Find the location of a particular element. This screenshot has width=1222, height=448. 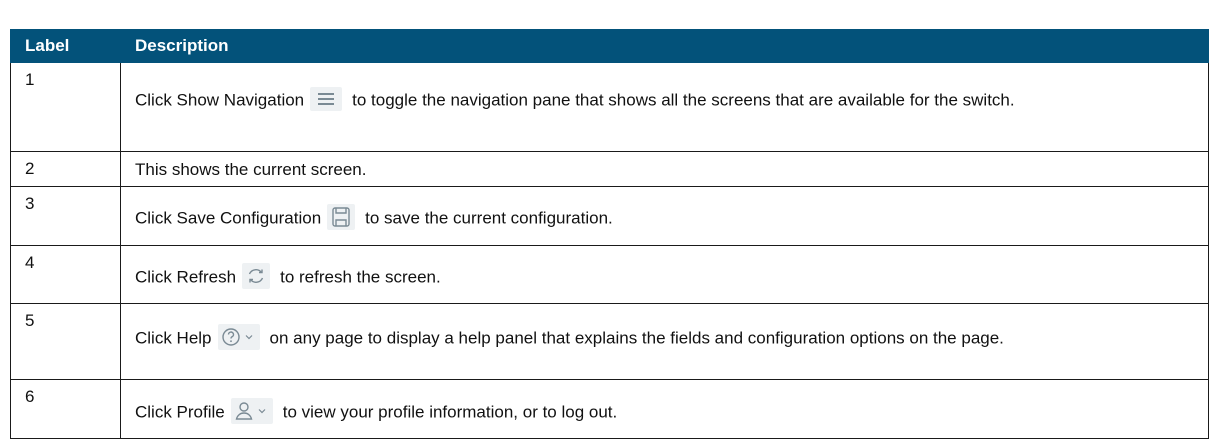

row-label: 3 is located at coordinates (65, 216).